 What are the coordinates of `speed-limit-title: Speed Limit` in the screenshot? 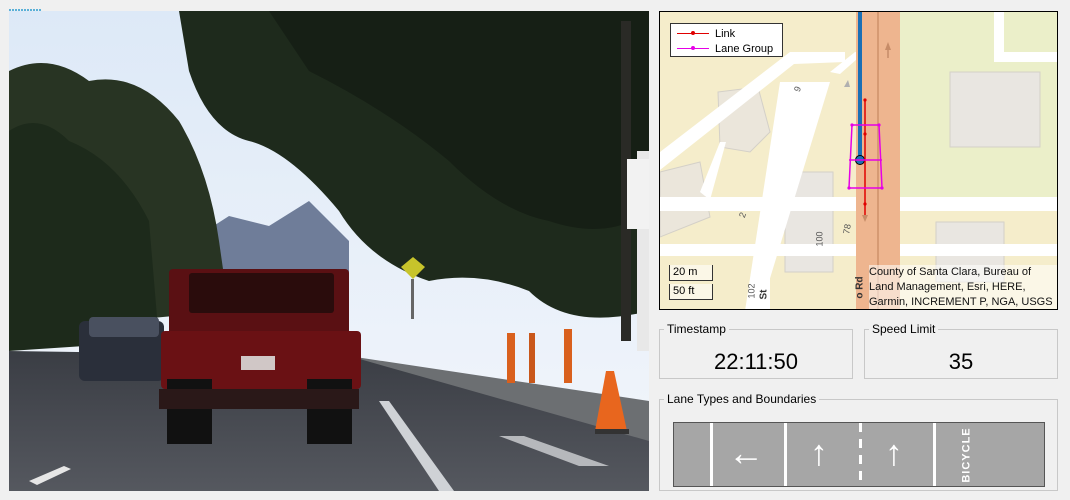 It's located at (904, 329).